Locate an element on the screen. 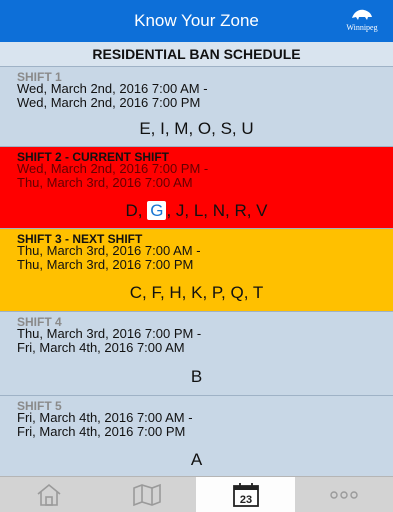  shift-zones: C, F, H, K, P, Q, T is located at coordinates (196, 292).